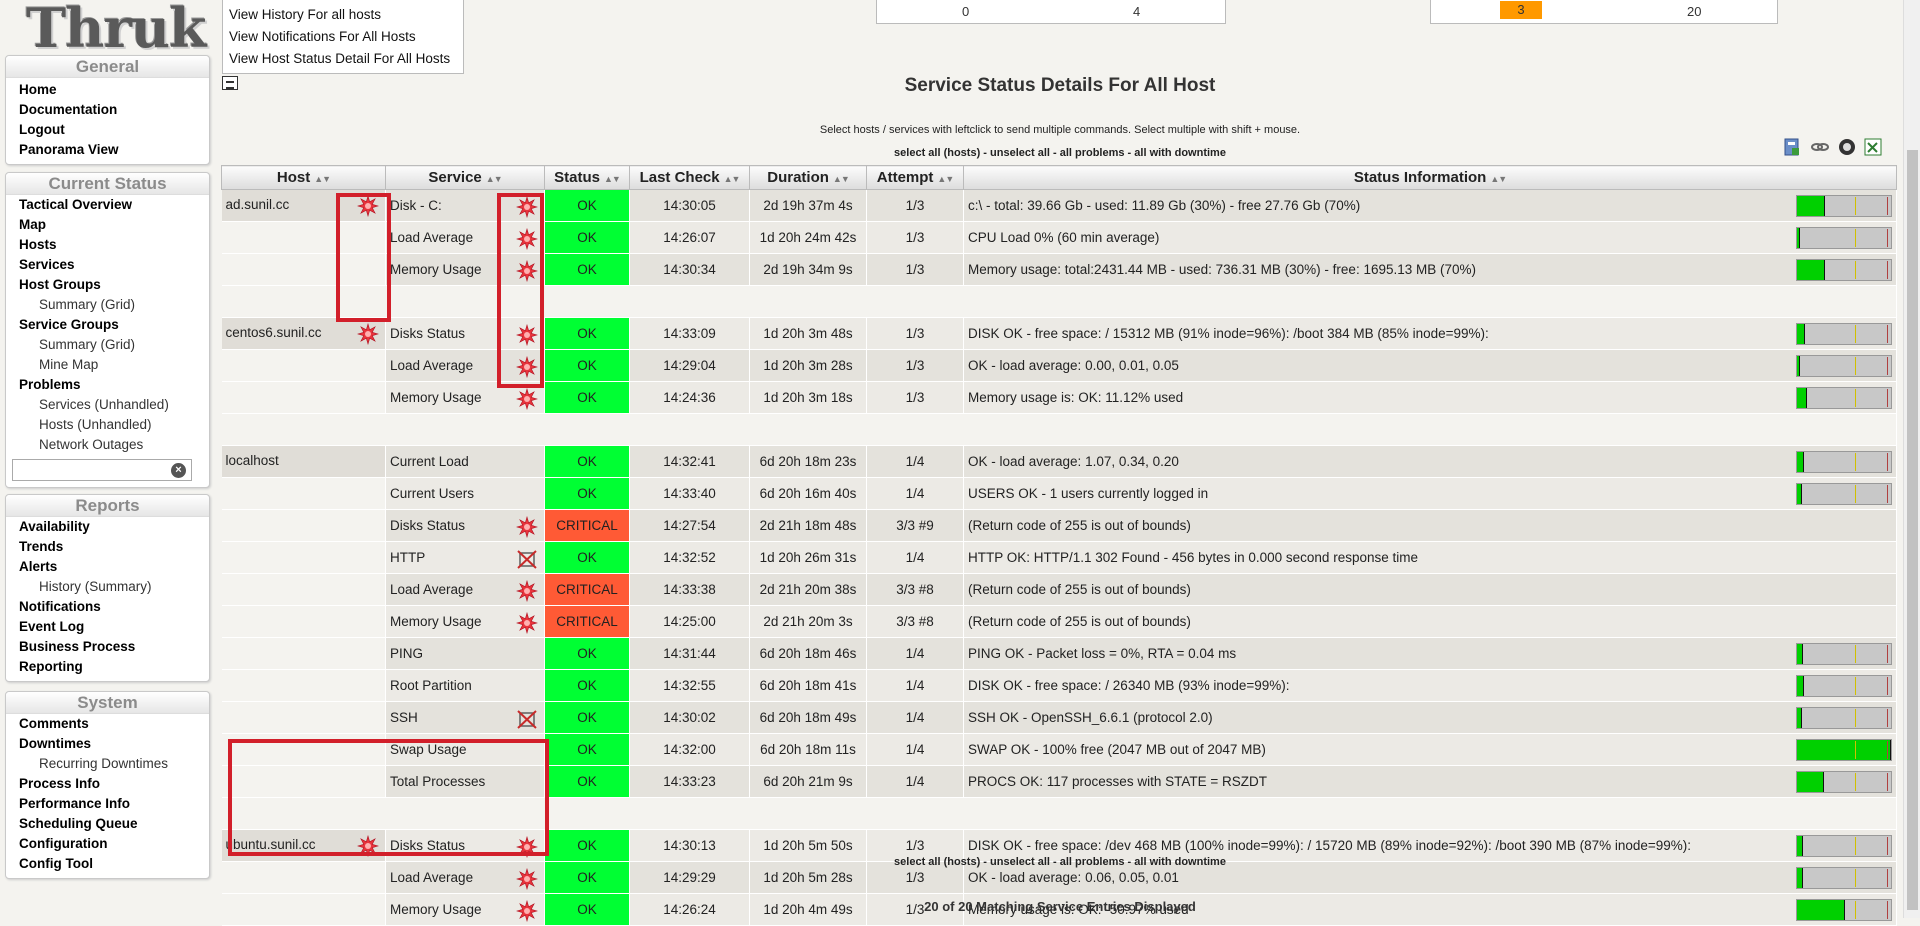 The height and width of the screenshot is (926, 1920). What do you see at coordinates (107, 824) in the screenshot?
I see `sidebar-item-scheduling-queue: Scheduling Queue` at bounding box center [107, 824].